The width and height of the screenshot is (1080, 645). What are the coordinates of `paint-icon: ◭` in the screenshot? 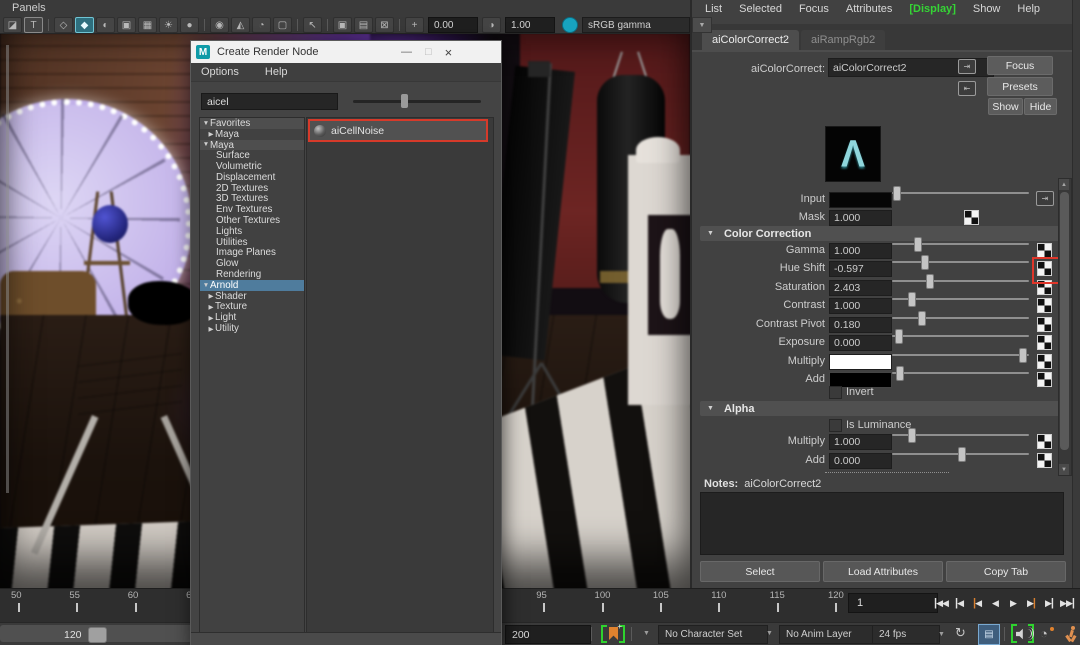 It's located at (240, 25).